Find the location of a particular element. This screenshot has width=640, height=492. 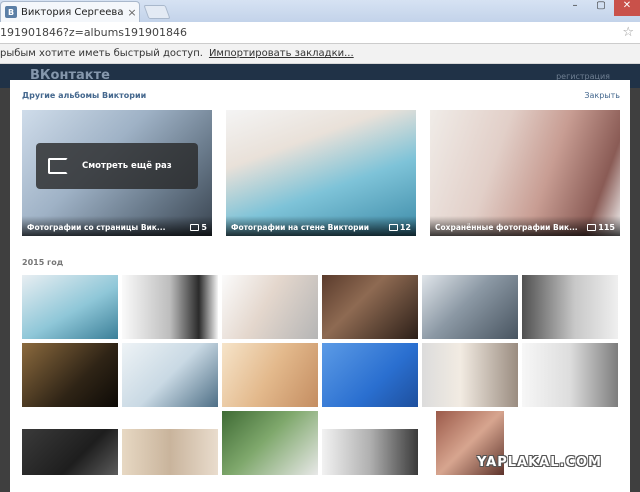

album-count: 115 is located at coordinates (601, 227).